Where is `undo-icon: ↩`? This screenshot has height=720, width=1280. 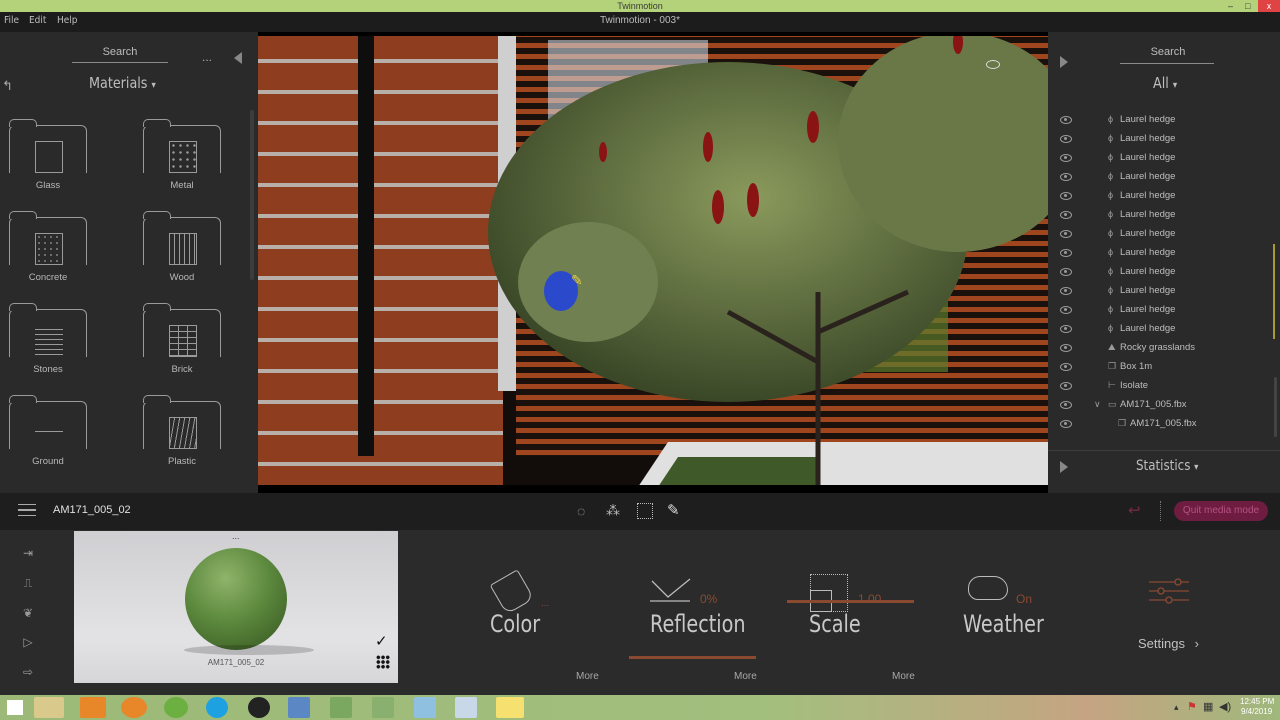
undo-icon: ↩ is located at coordinates (1134, 510).